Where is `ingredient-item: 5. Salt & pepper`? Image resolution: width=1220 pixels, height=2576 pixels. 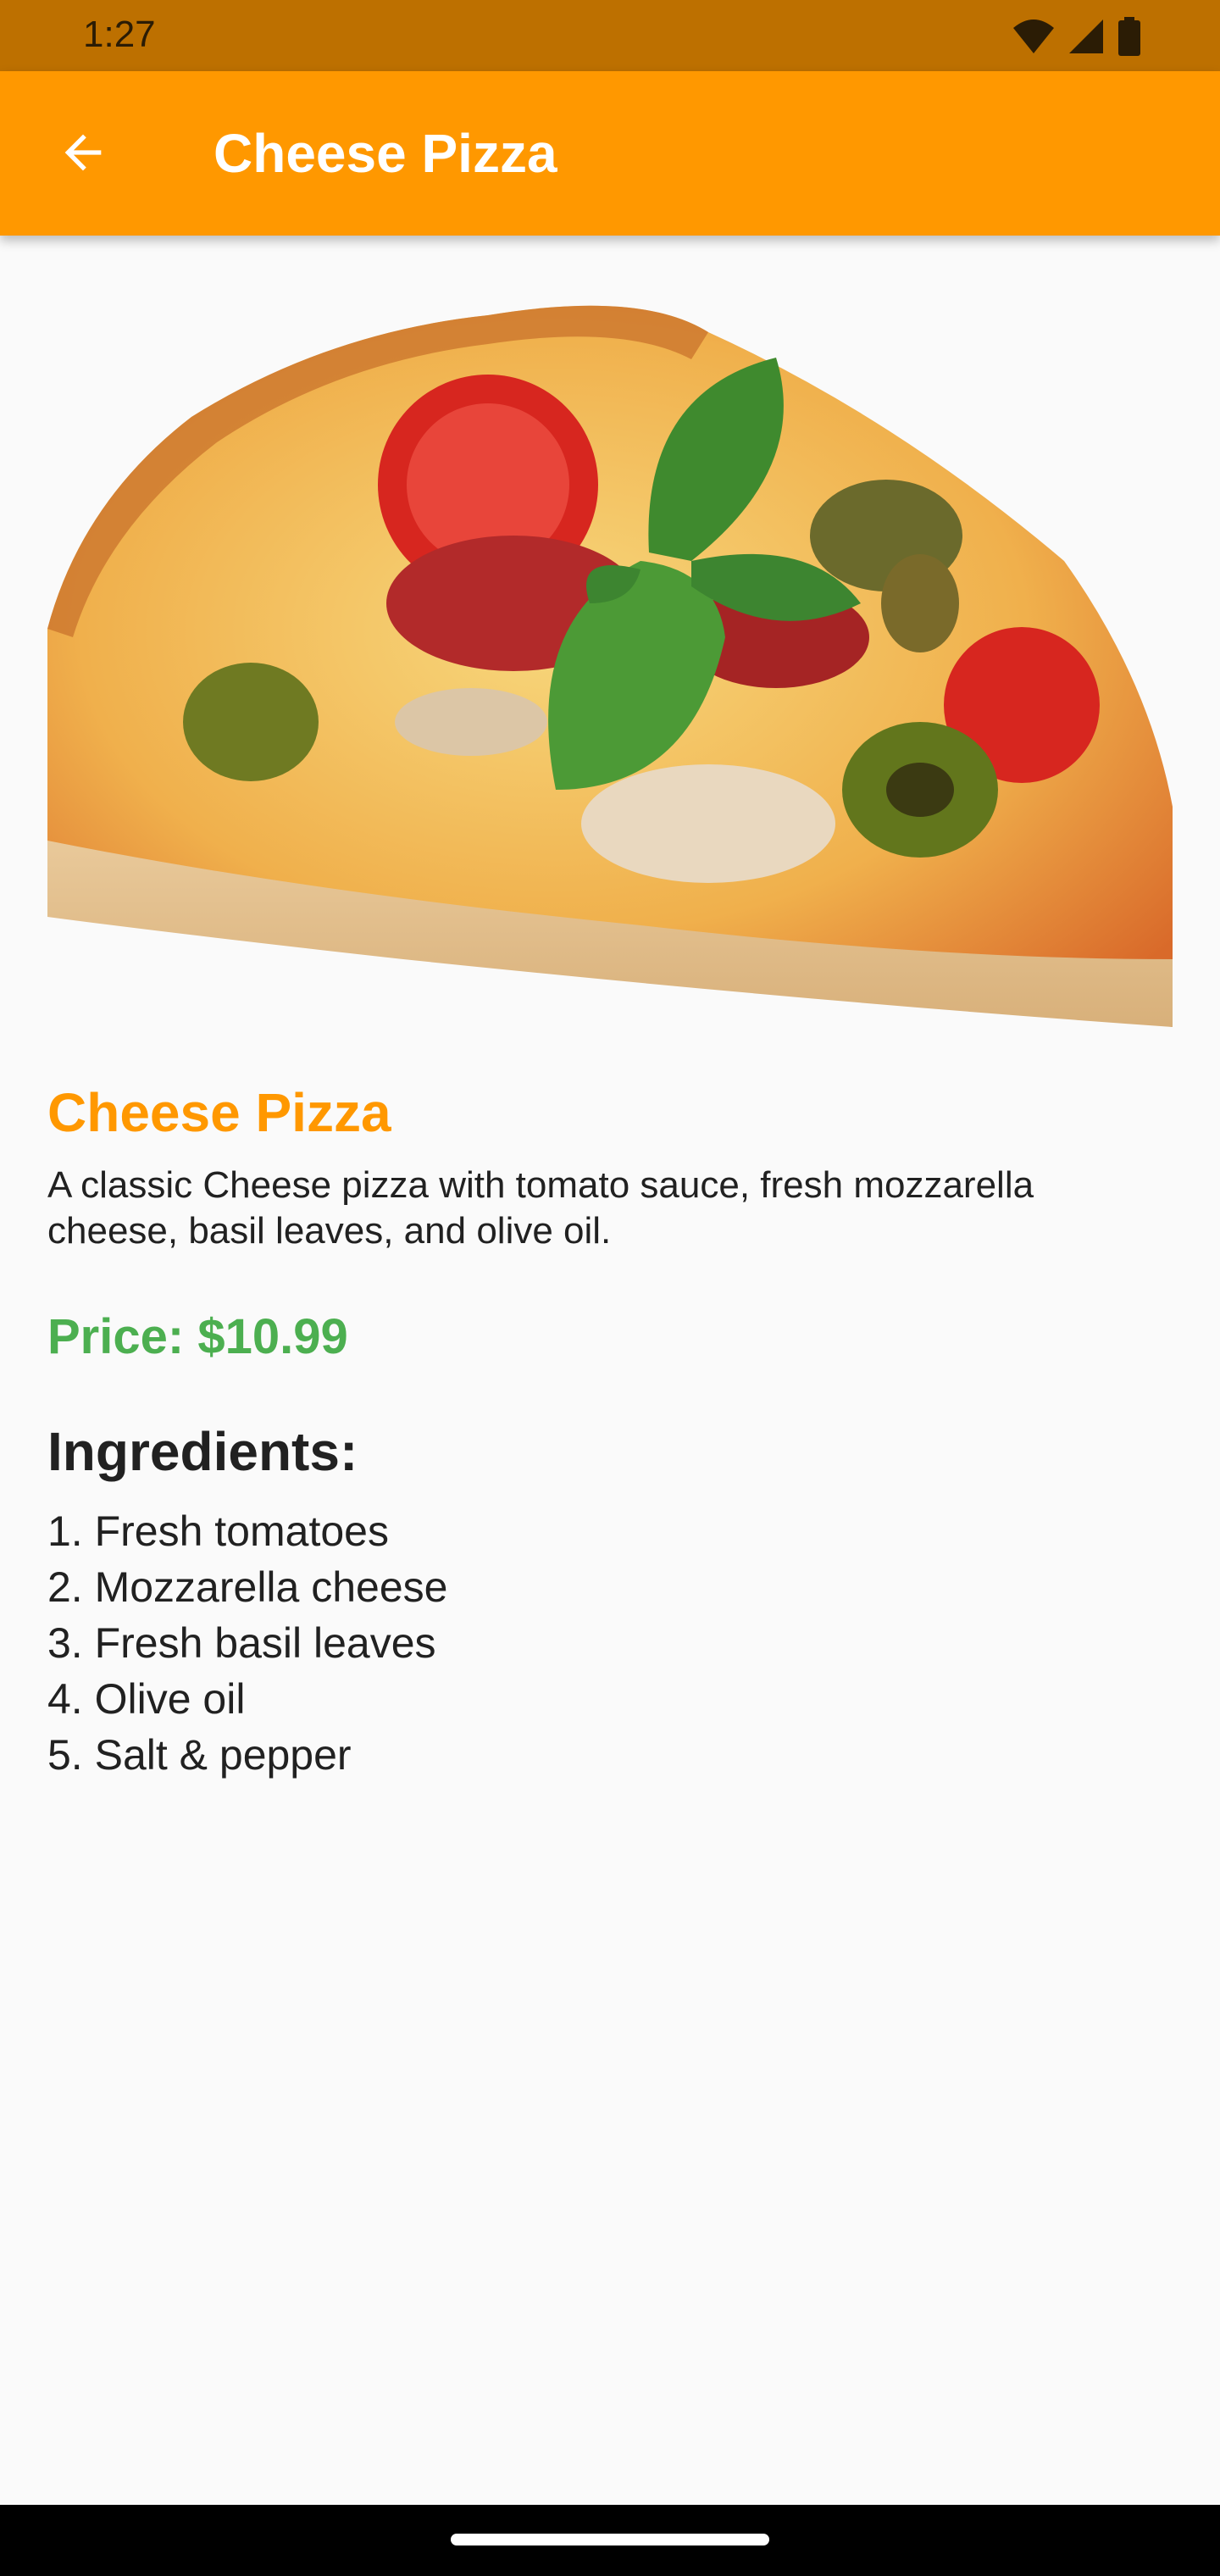
ingredient-item: 5. Salt & pepper is located at coordinates (199, 1755).